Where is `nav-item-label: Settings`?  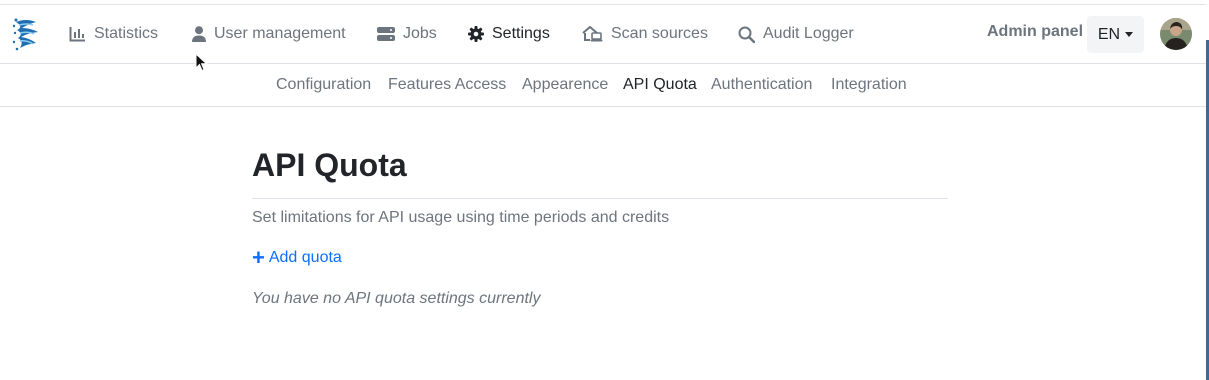
nav-item-label: Settings is located at coordinates (521, 33).